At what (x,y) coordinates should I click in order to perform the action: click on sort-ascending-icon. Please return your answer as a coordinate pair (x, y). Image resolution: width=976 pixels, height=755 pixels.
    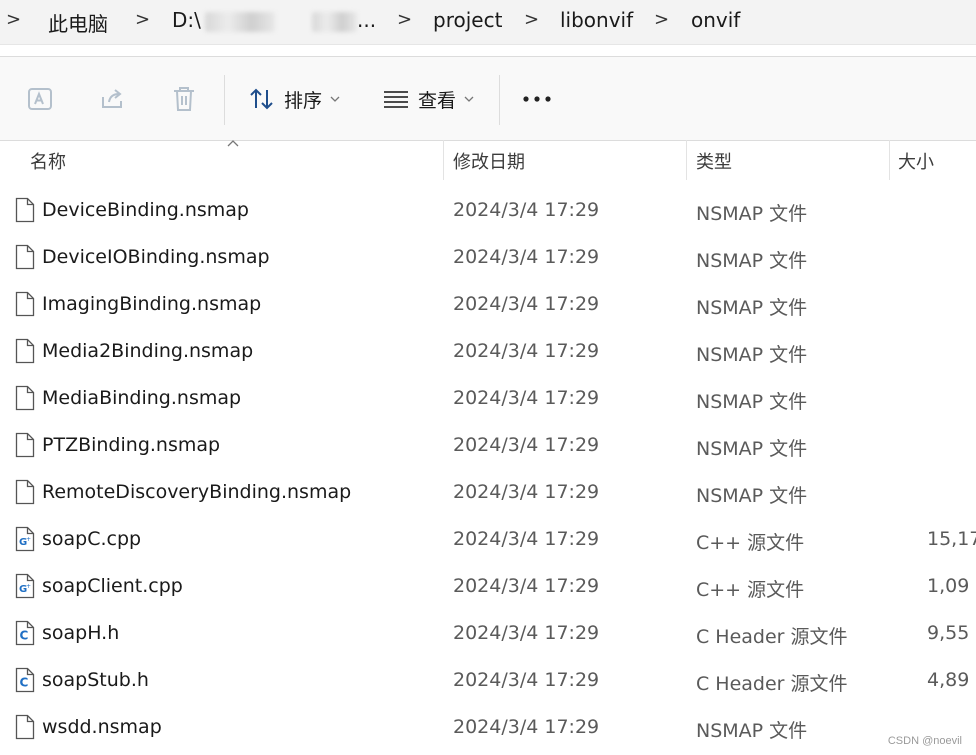
    Looking at the image, I should click on (233, 143).